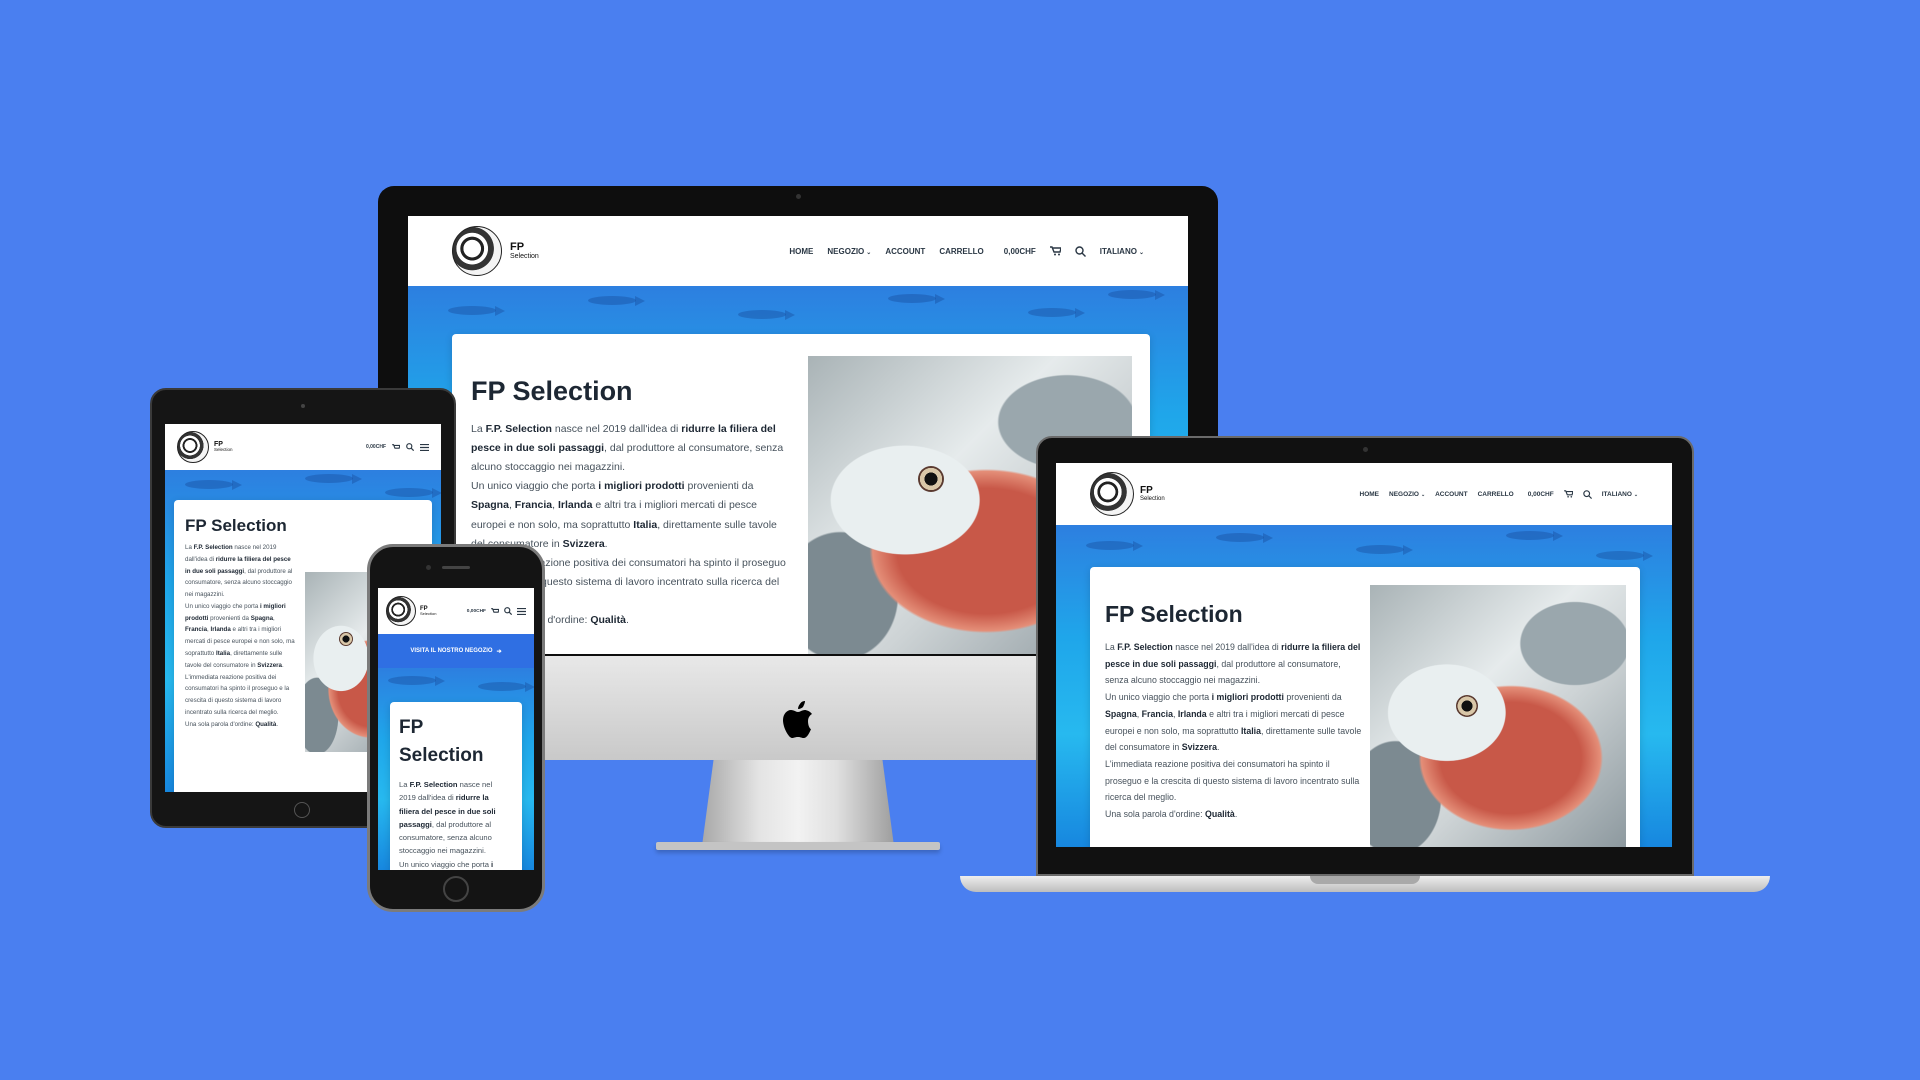  What do you see at coordinates (456, 889) in the screenshot?
I see `phone-home-button` at bounding box center [456, 889].